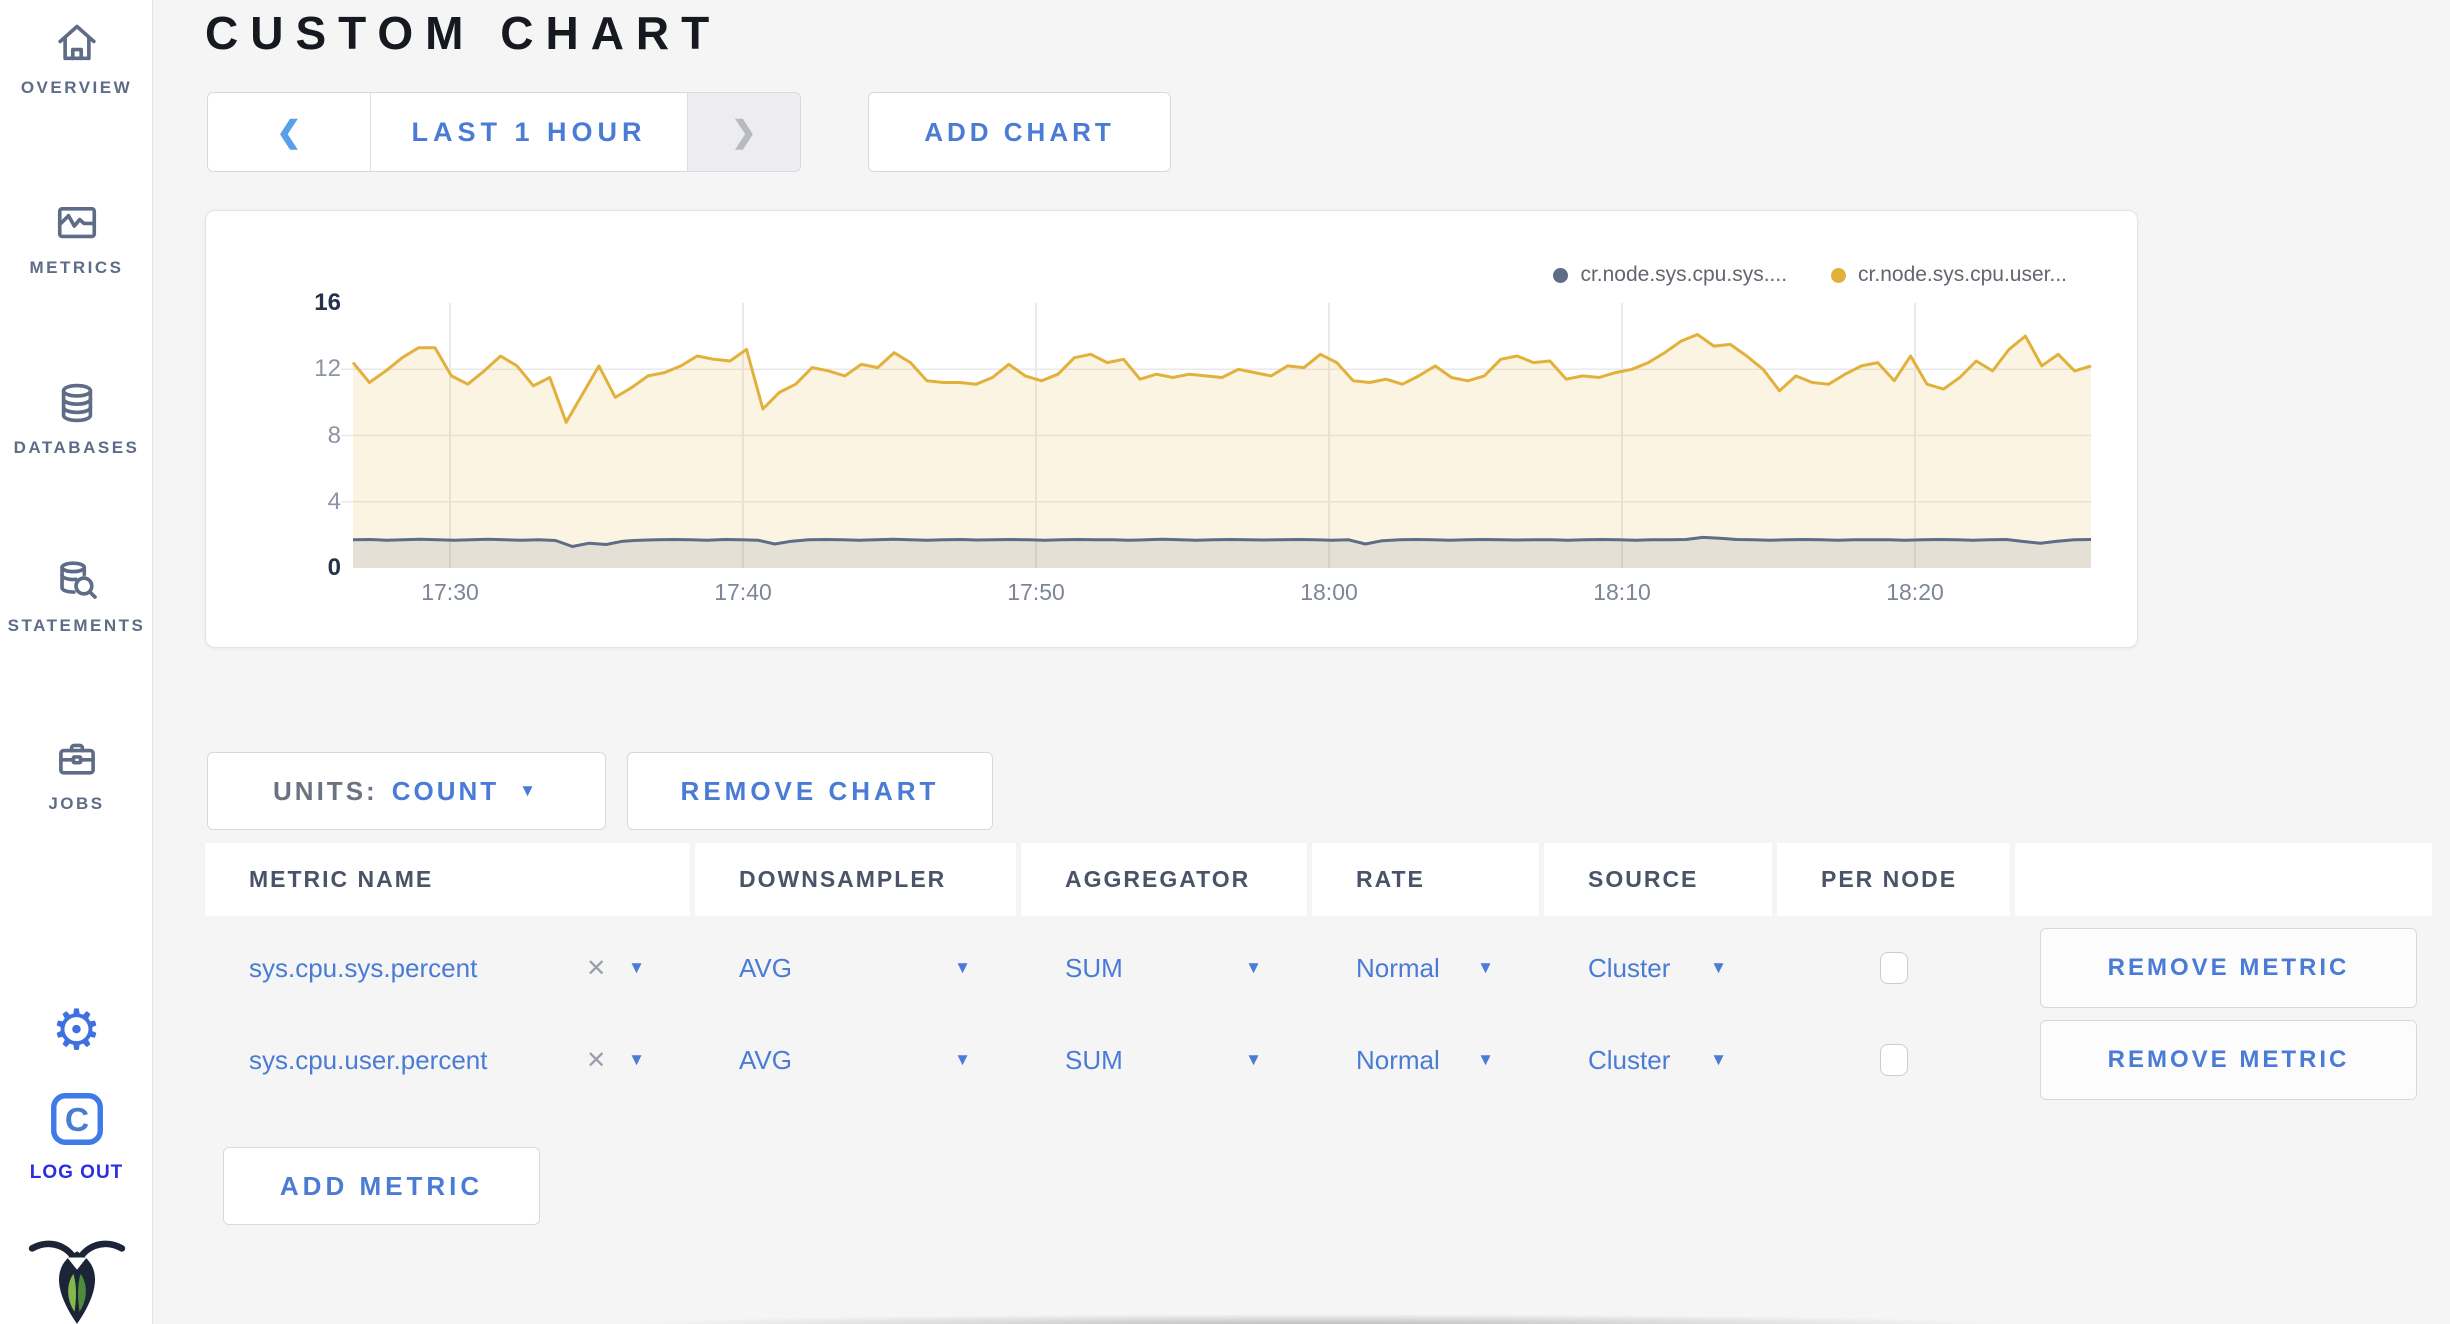 Image resolution: width=2450 pixels, height=1324 pixels. I want to click on sidebar-item-label: OVERVIEW, so click(76, 87).